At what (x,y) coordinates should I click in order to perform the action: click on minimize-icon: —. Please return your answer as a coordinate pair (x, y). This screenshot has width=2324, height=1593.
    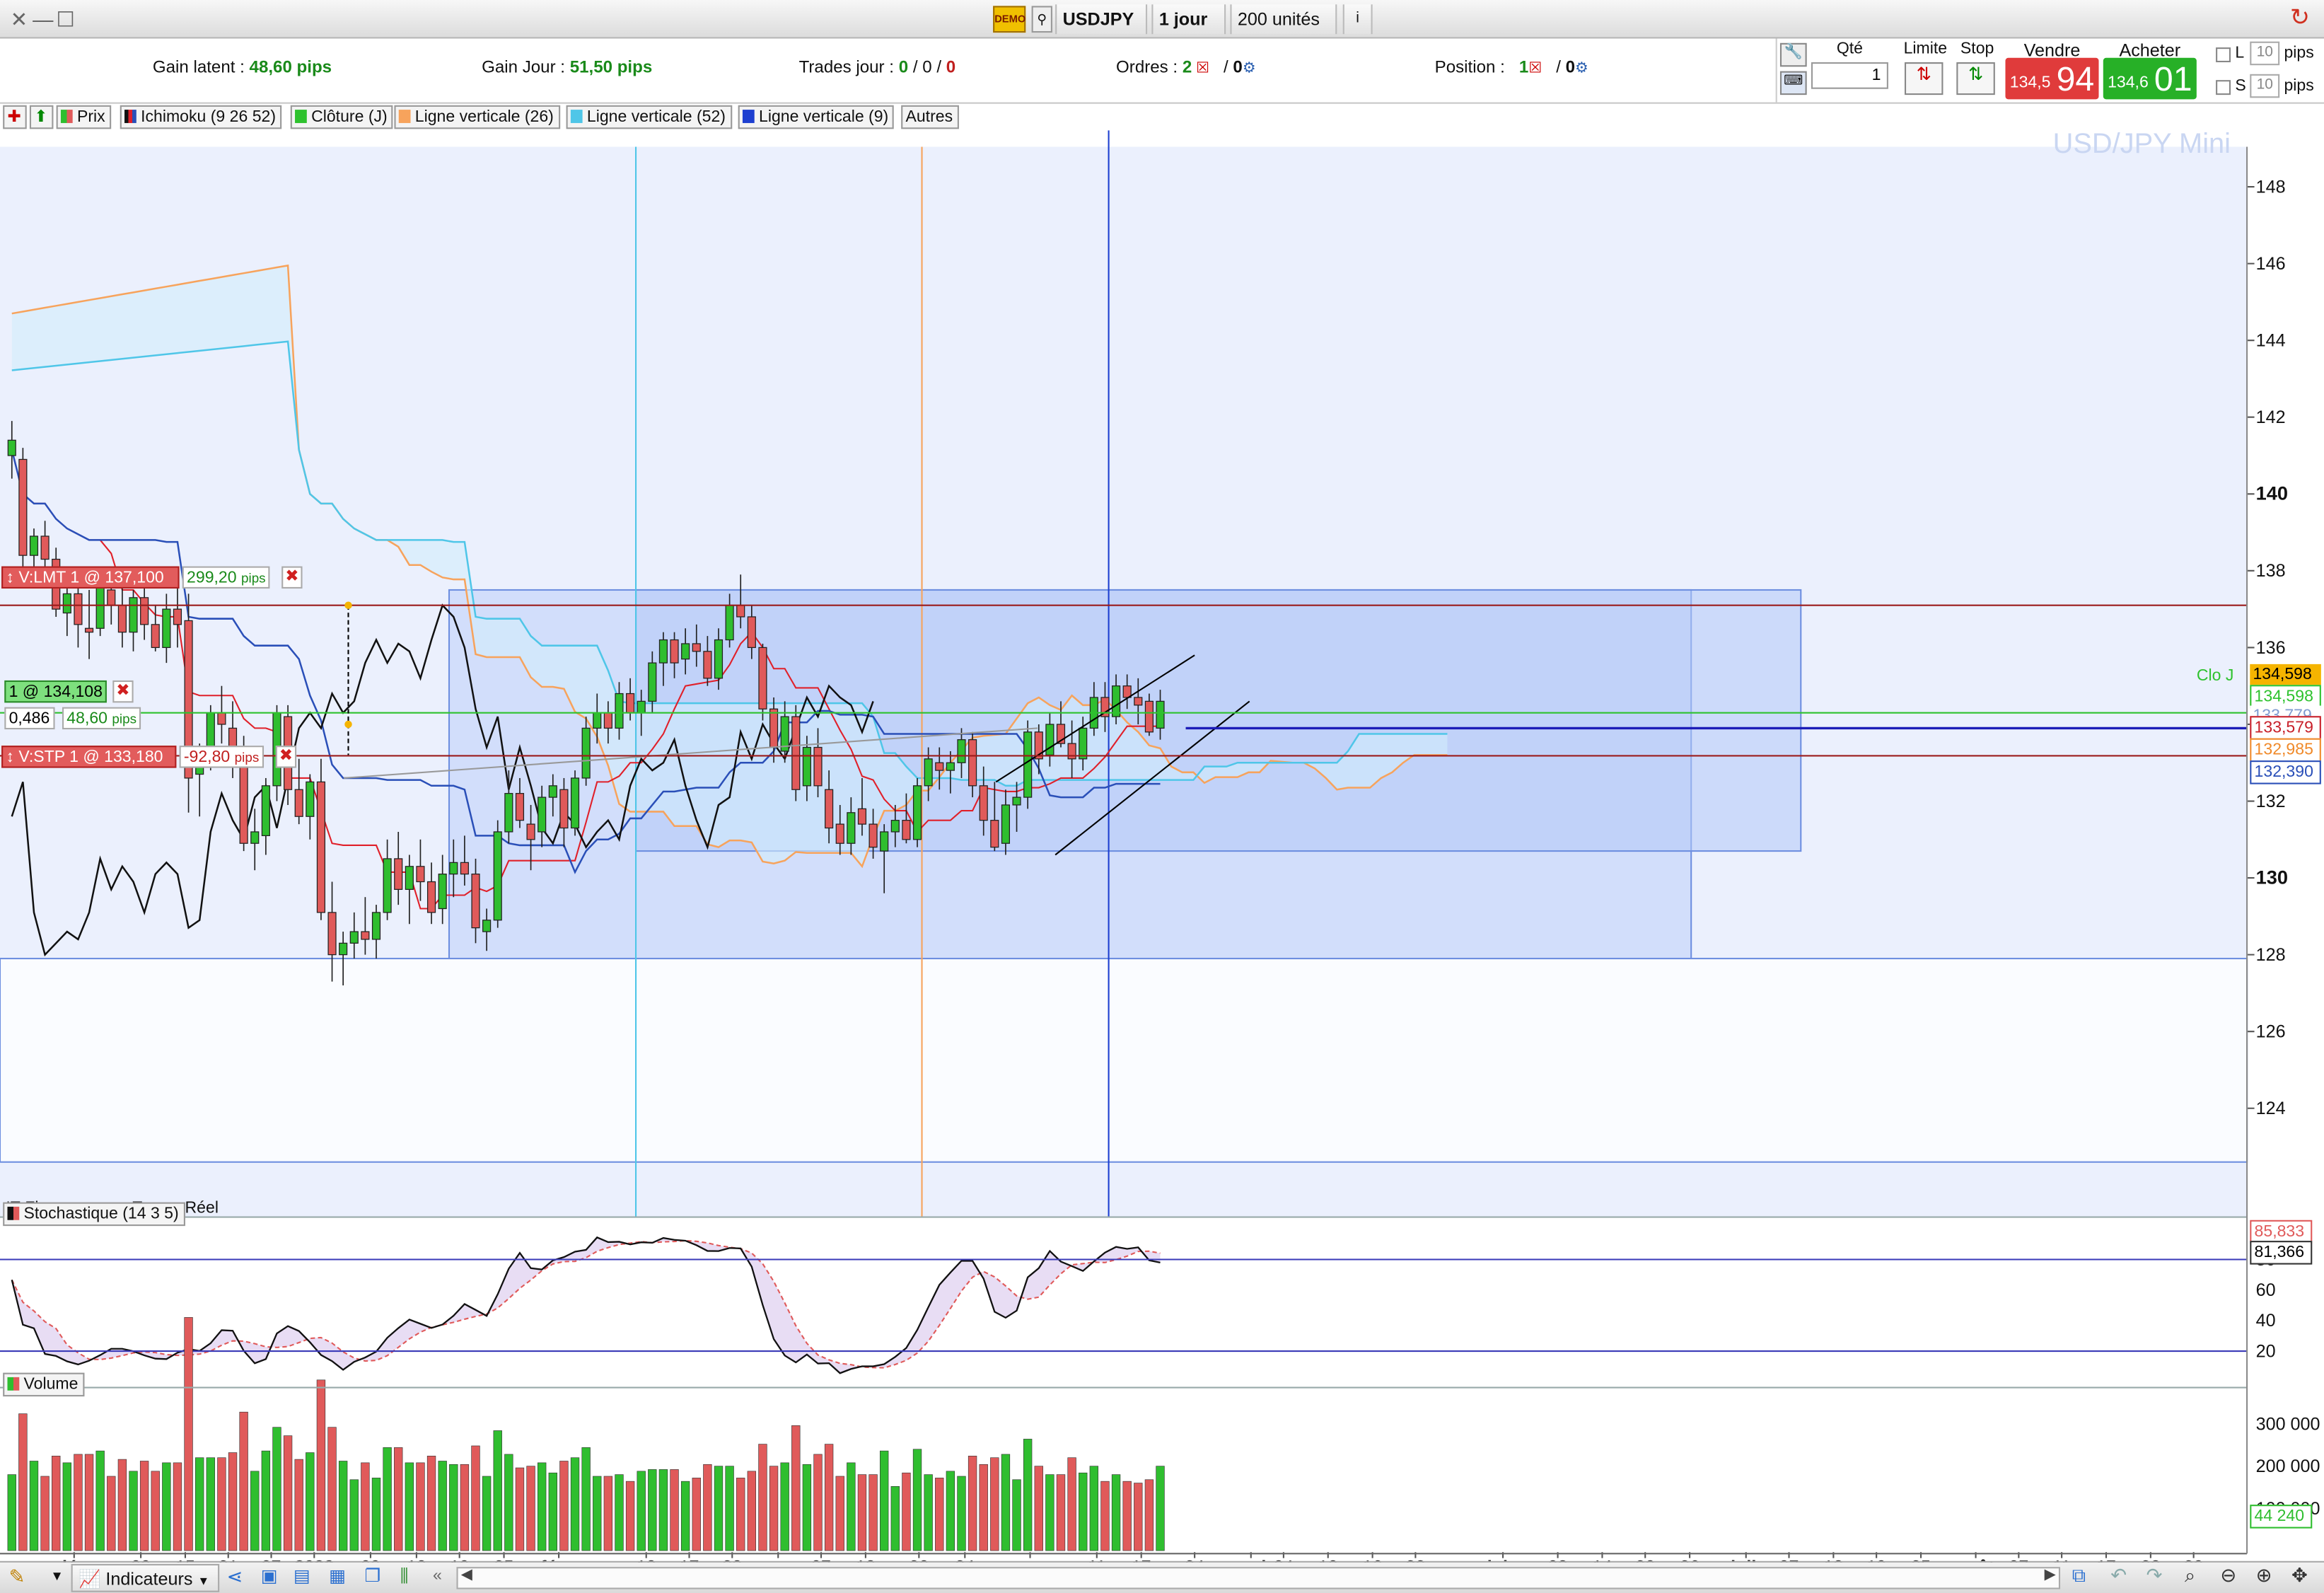
    Looking at the image, I should click on (43, 19).